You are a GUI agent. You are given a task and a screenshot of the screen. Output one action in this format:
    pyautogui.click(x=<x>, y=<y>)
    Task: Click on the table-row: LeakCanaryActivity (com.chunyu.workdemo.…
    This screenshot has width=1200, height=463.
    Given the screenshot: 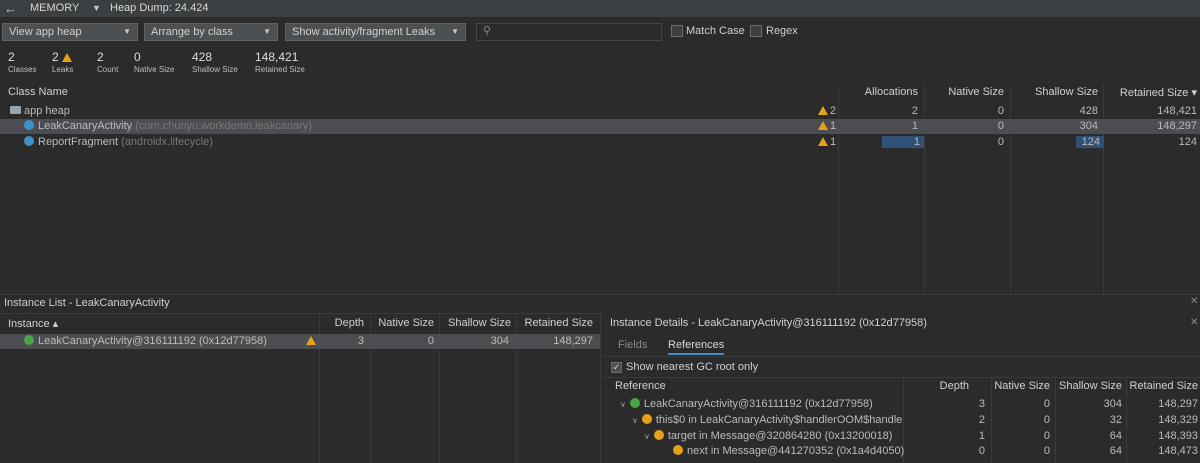 What is the action you would take?
    pyautogui.click(x=600, y=126)
    